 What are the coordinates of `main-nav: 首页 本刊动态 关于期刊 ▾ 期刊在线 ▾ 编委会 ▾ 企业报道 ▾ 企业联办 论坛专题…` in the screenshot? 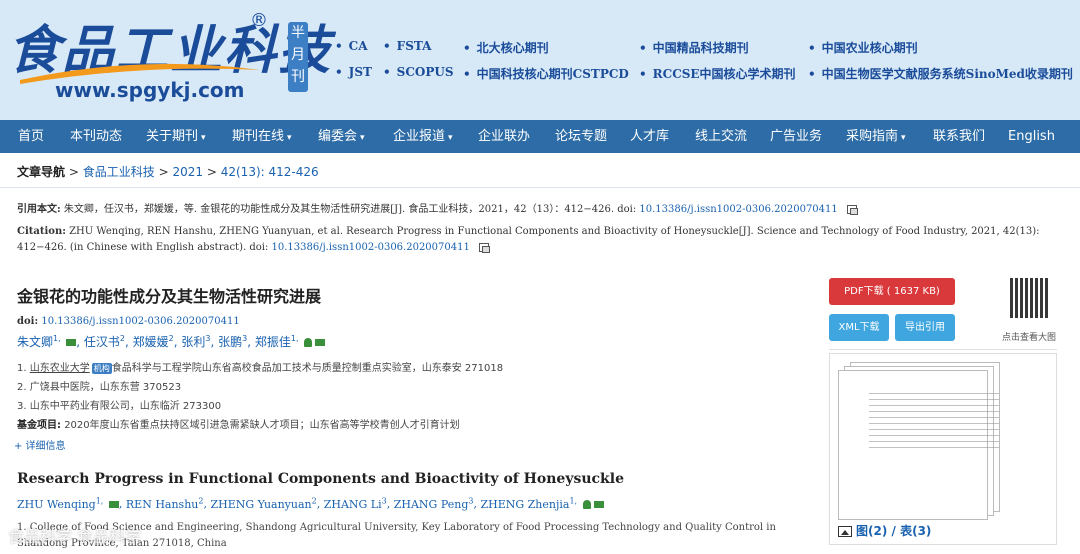 It's located at (540, 136).